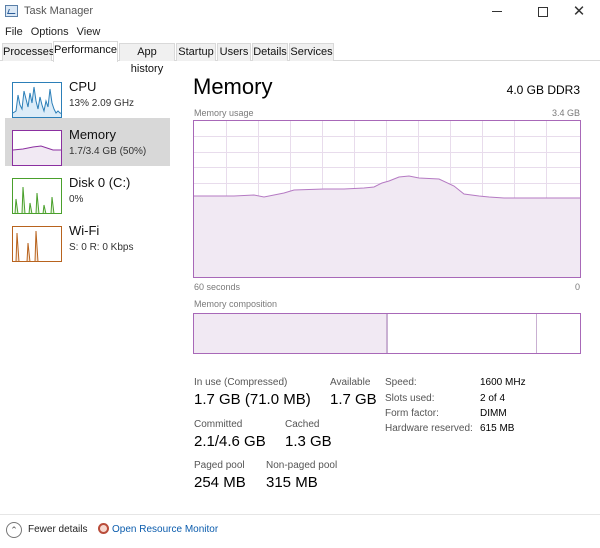  I want to click on tab-users: Users, so click(234, 52).